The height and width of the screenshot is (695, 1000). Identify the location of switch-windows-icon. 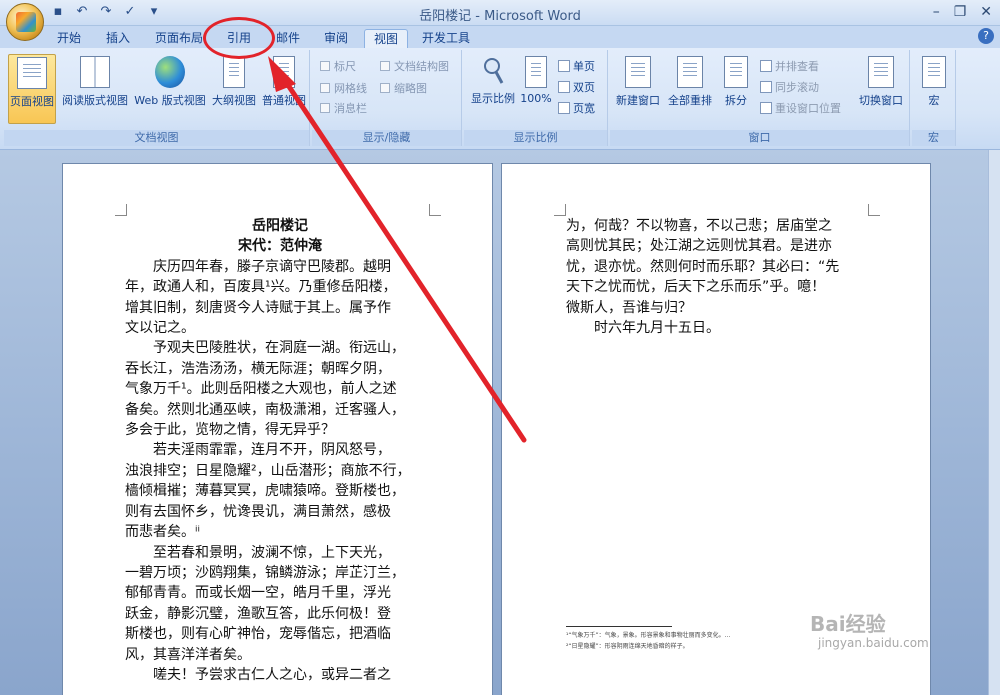
(881, 72).